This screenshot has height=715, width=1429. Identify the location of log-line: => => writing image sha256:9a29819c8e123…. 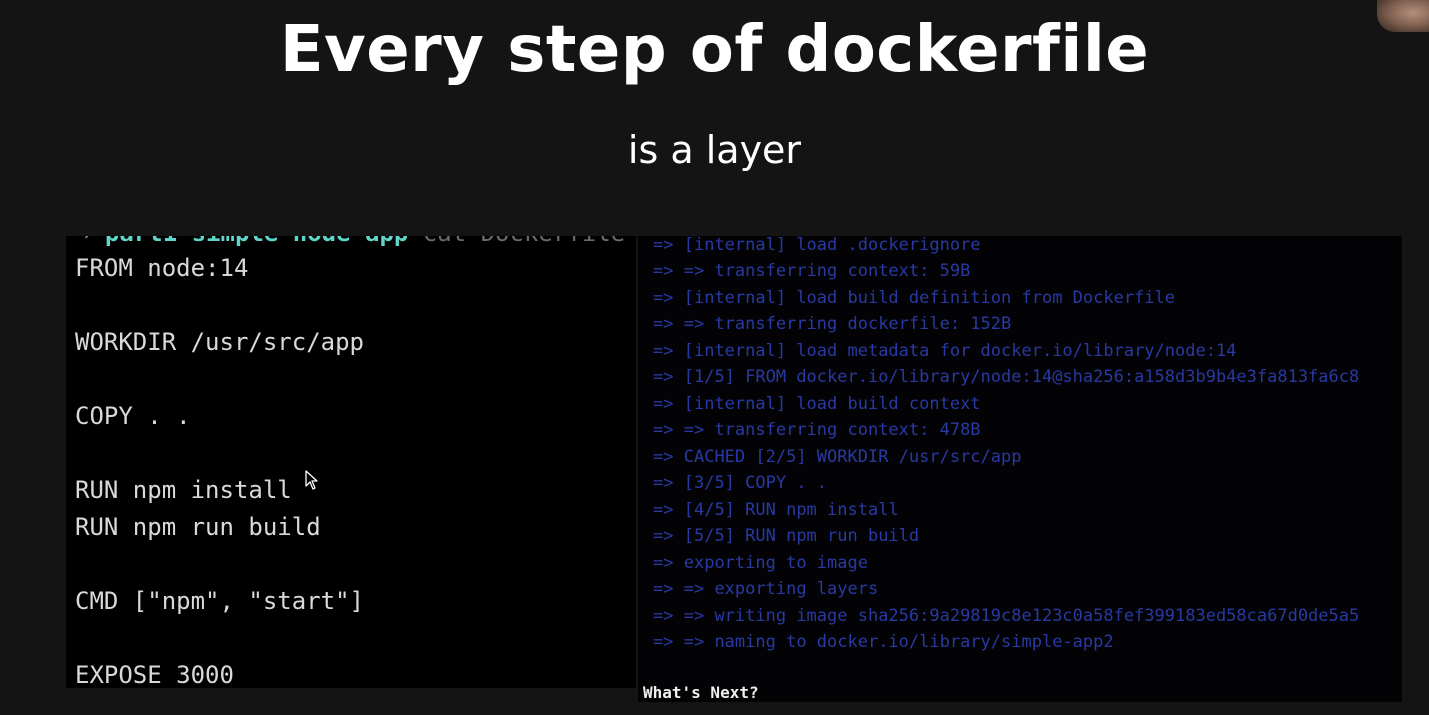
(1006, 616).